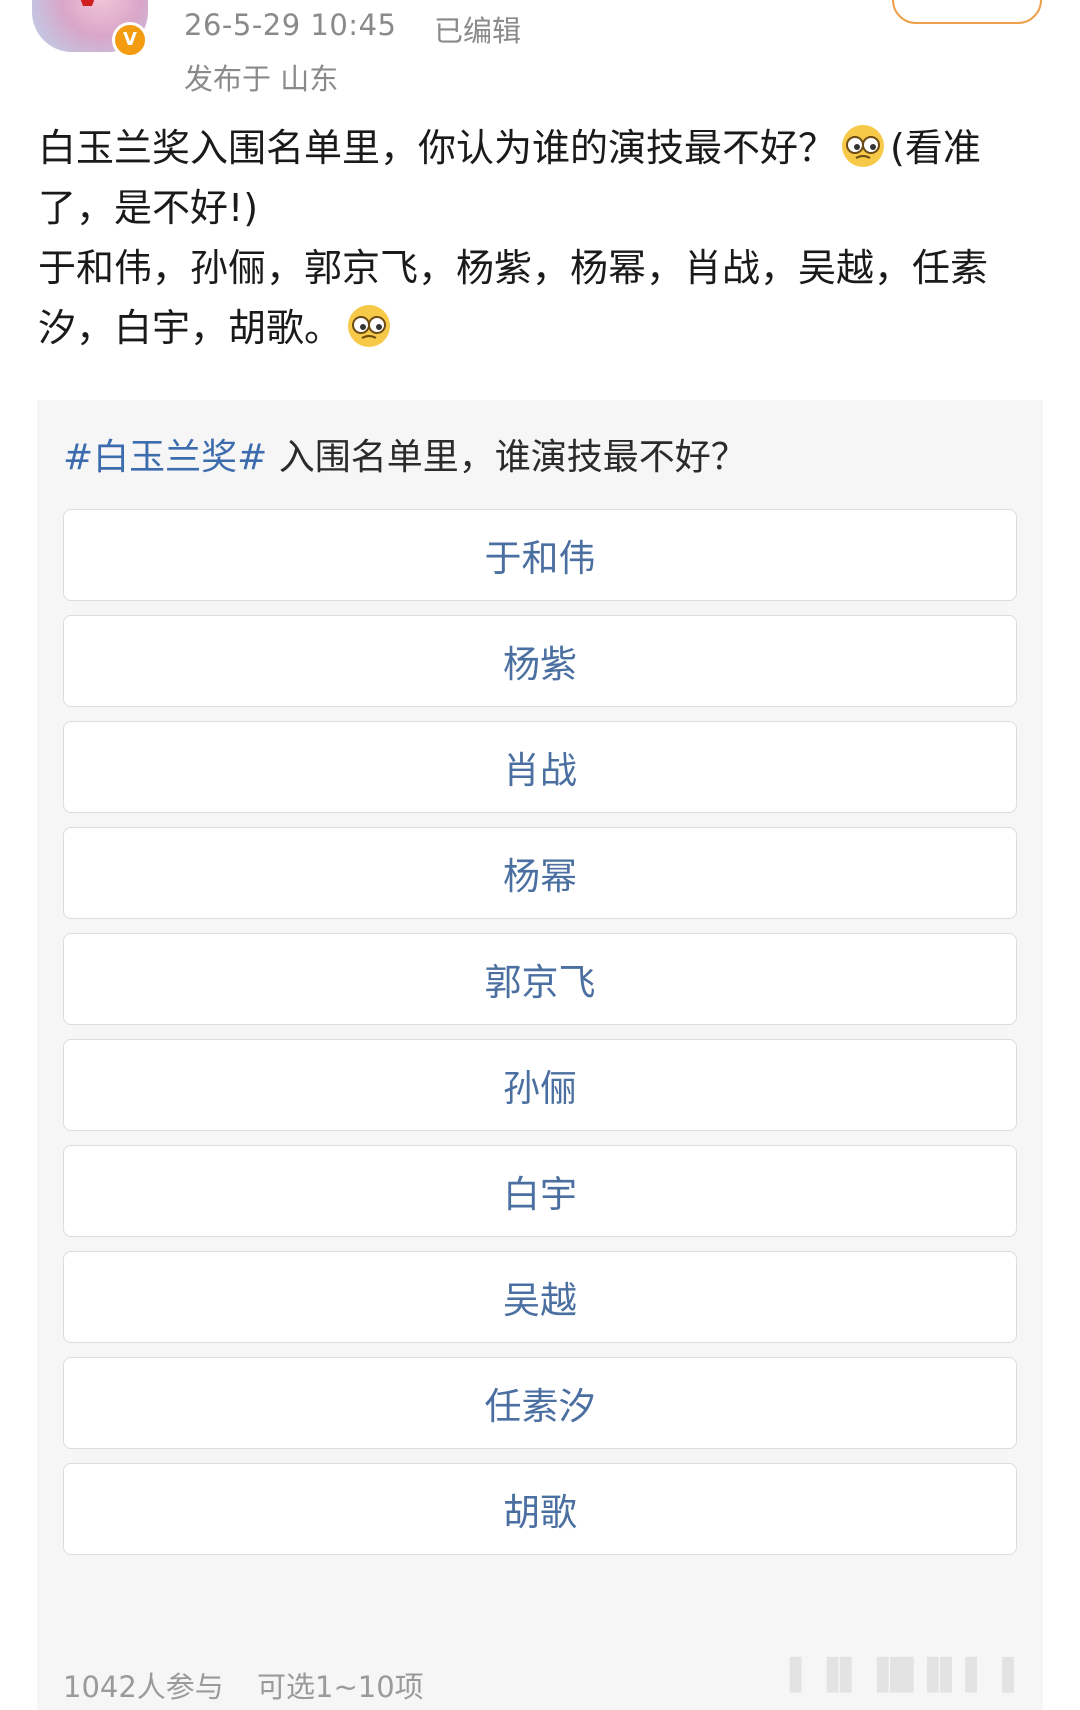 This screenshot has width=1080, height=1710. I want to click on post-location: 发布于 山东, so click(261, 79).